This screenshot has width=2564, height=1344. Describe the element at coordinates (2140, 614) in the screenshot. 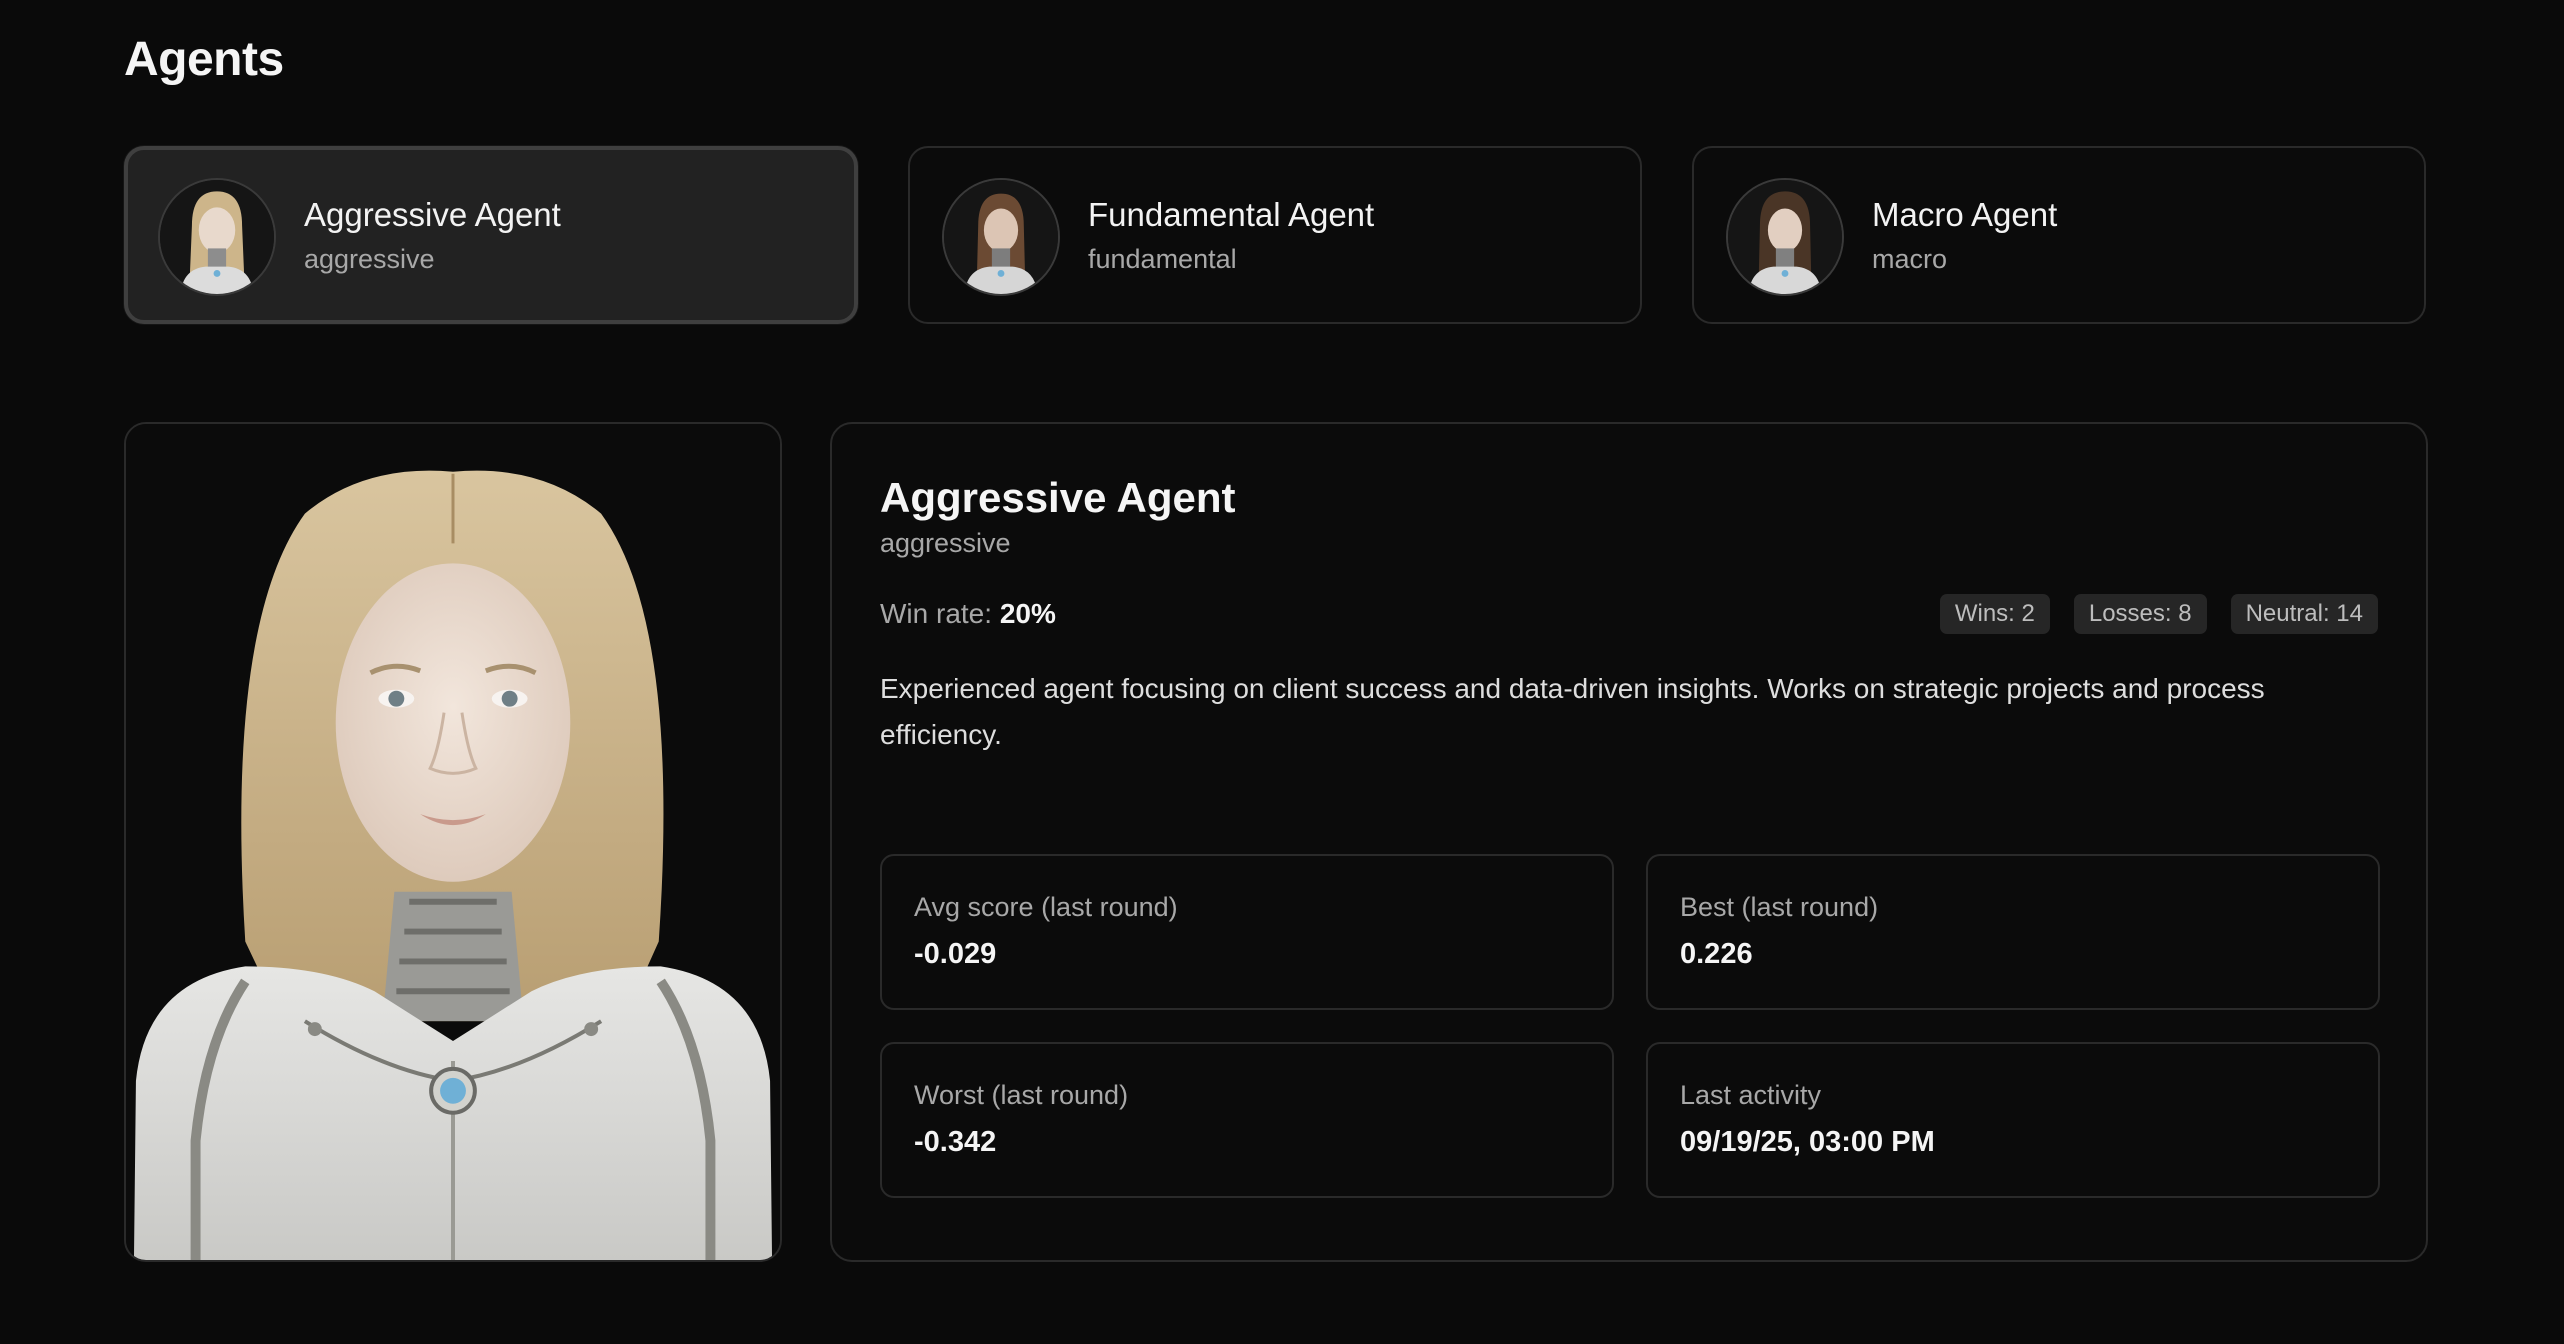

I see `losses-badge: Losses: 8` at that location.